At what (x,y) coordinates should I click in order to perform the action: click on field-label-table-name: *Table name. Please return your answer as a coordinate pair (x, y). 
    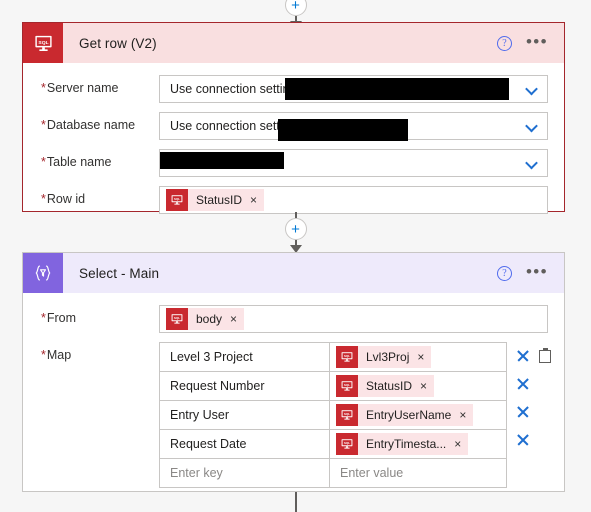
    Looking at the image, I should click on (76, 162).